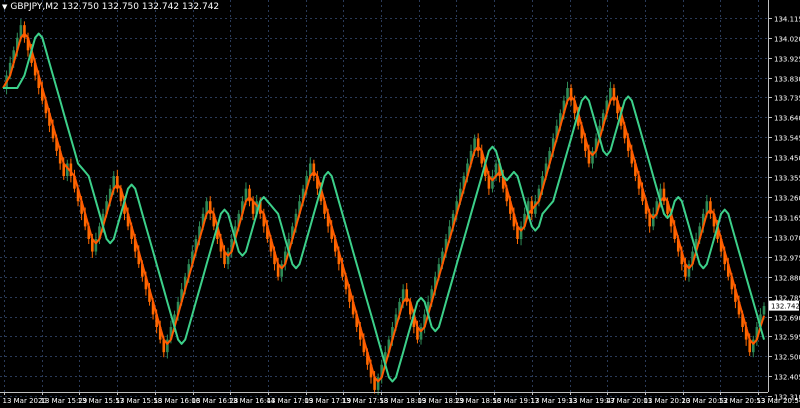 This screenshot has height=408, width=800. Describe the element at coordinates (787, 179) in the screenshot. I see `y-tick-label: 133.355` at that location.